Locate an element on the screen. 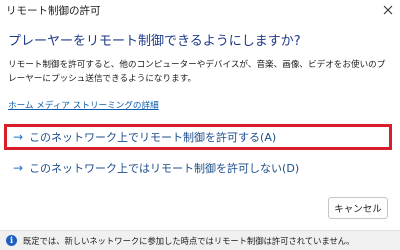 The height and width of the screenshot is (250, 400). cancel-button: キャンセル is located at coordinates (358, 208).